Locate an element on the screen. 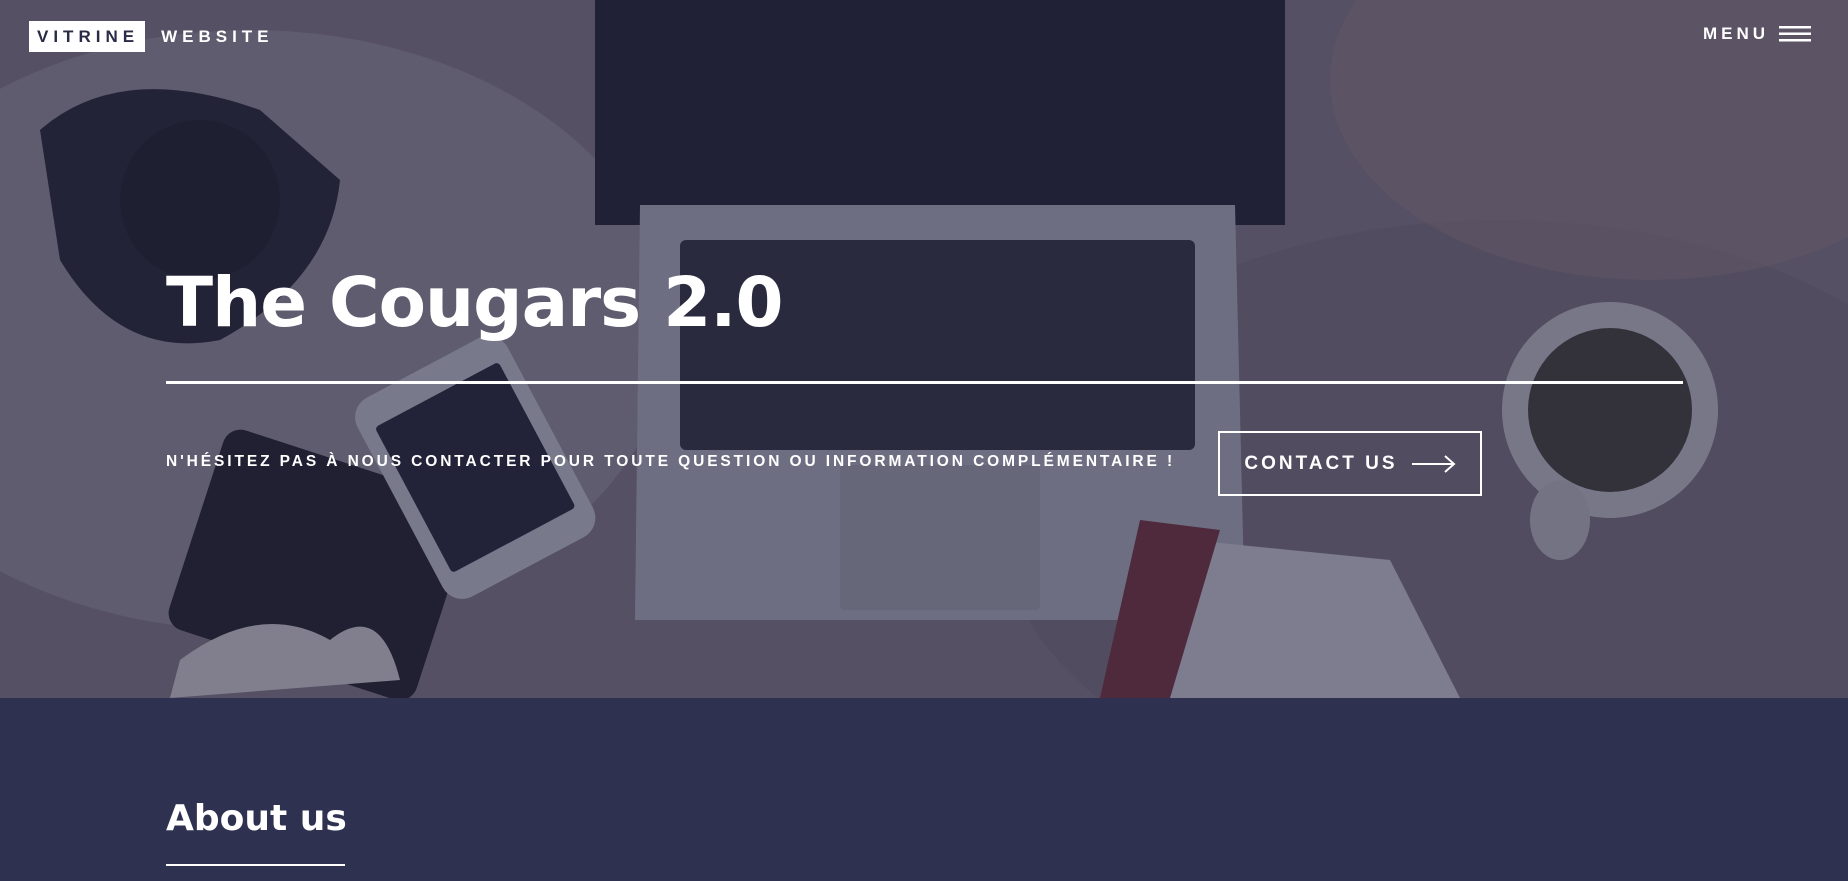  about-title: About us is located at coordinates (256, 818).